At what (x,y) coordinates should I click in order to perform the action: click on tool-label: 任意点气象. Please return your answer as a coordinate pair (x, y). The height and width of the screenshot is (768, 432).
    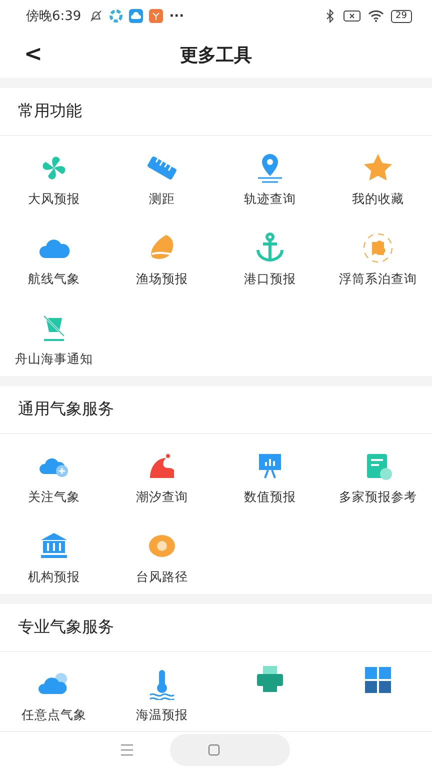
    Looking at the image, I should click on (54, 715).